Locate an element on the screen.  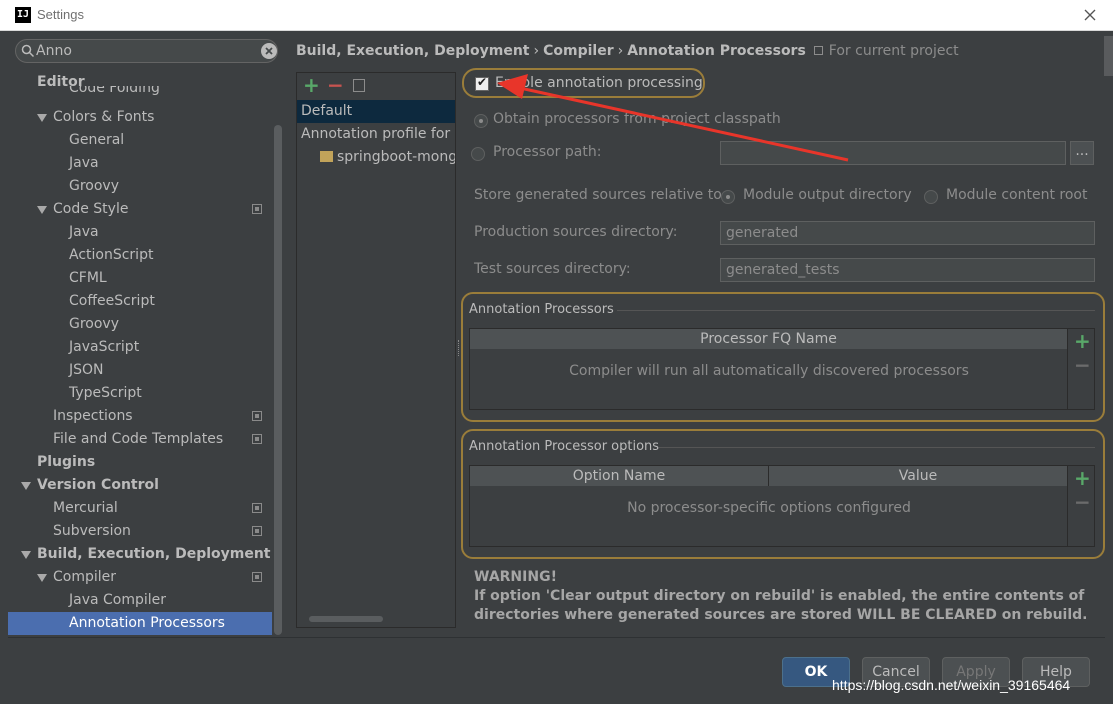
tree-item-plugins: Plugins is located at coordinates (140, 462).